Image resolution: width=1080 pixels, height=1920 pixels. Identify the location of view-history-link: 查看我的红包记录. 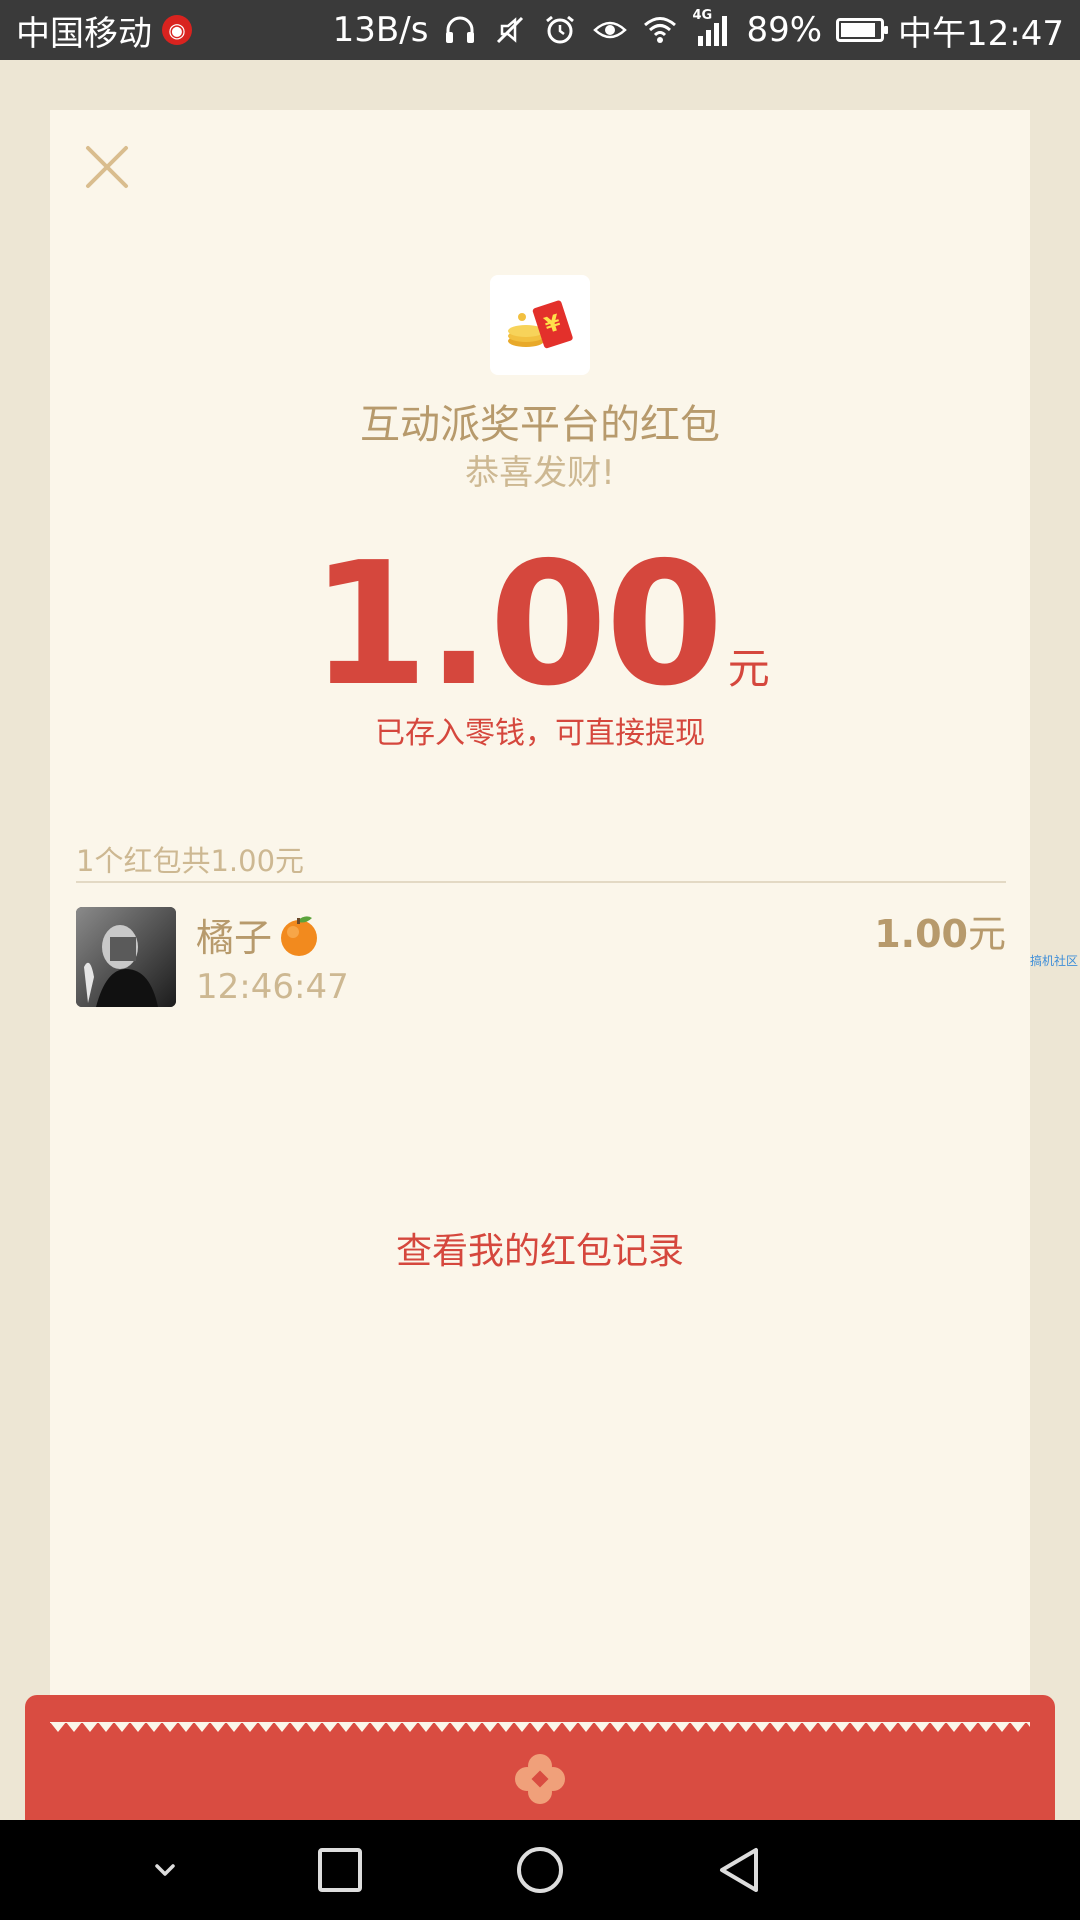
(540, 1248).